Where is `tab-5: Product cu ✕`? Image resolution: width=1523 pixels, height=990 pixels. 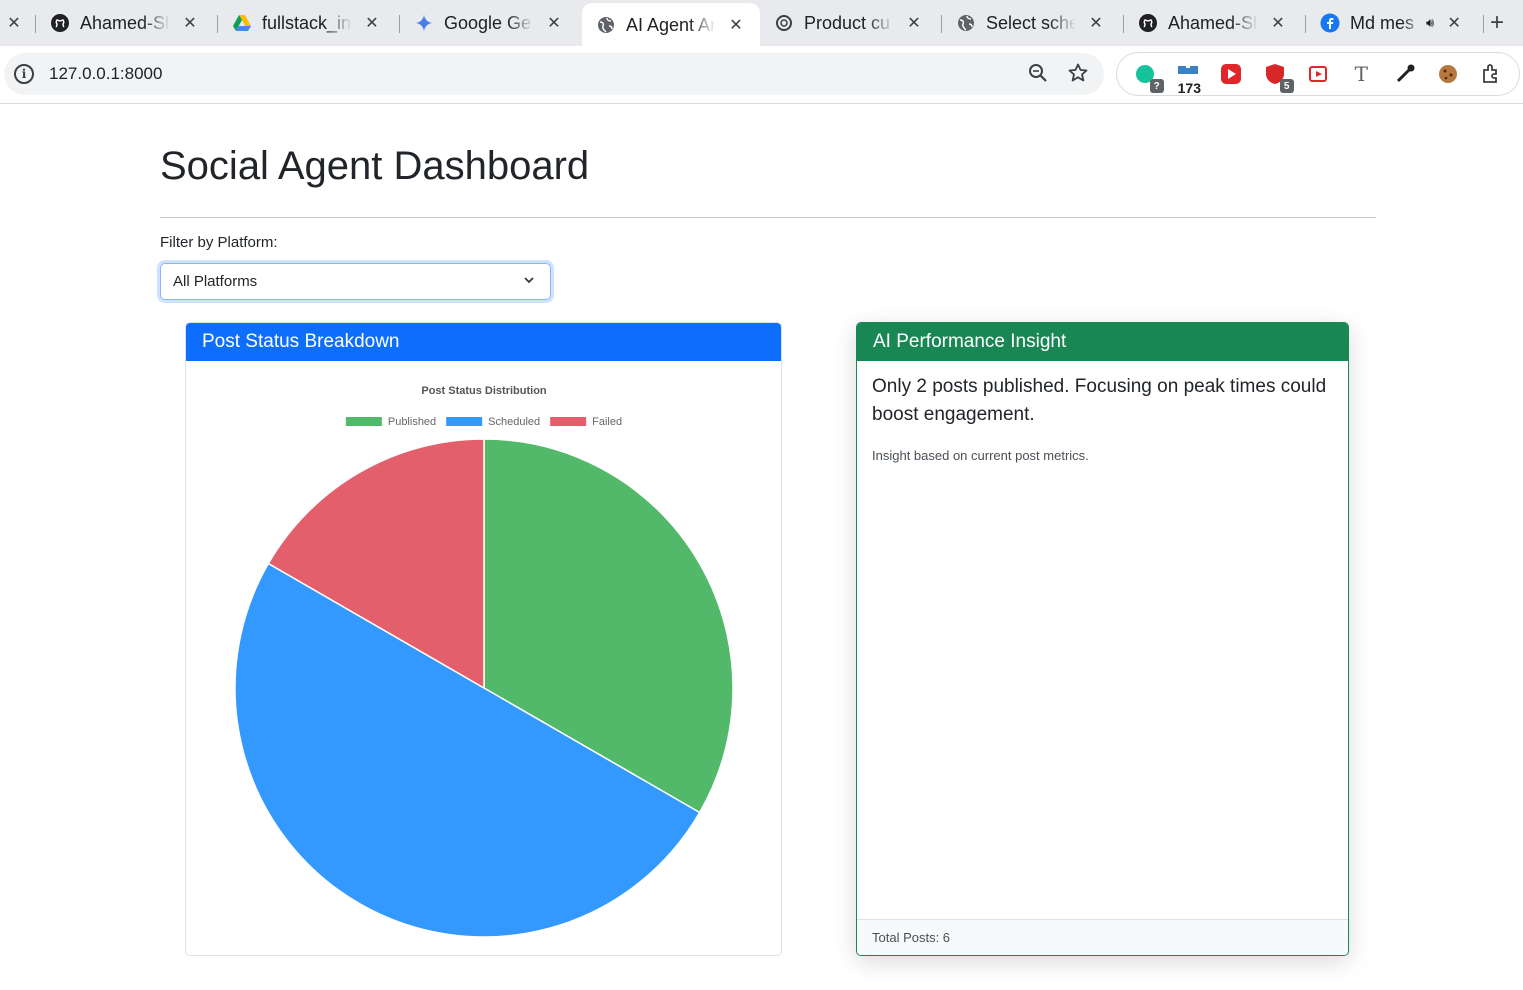 tab-5: Product cu ✕ is located at coordinates (851, 23).